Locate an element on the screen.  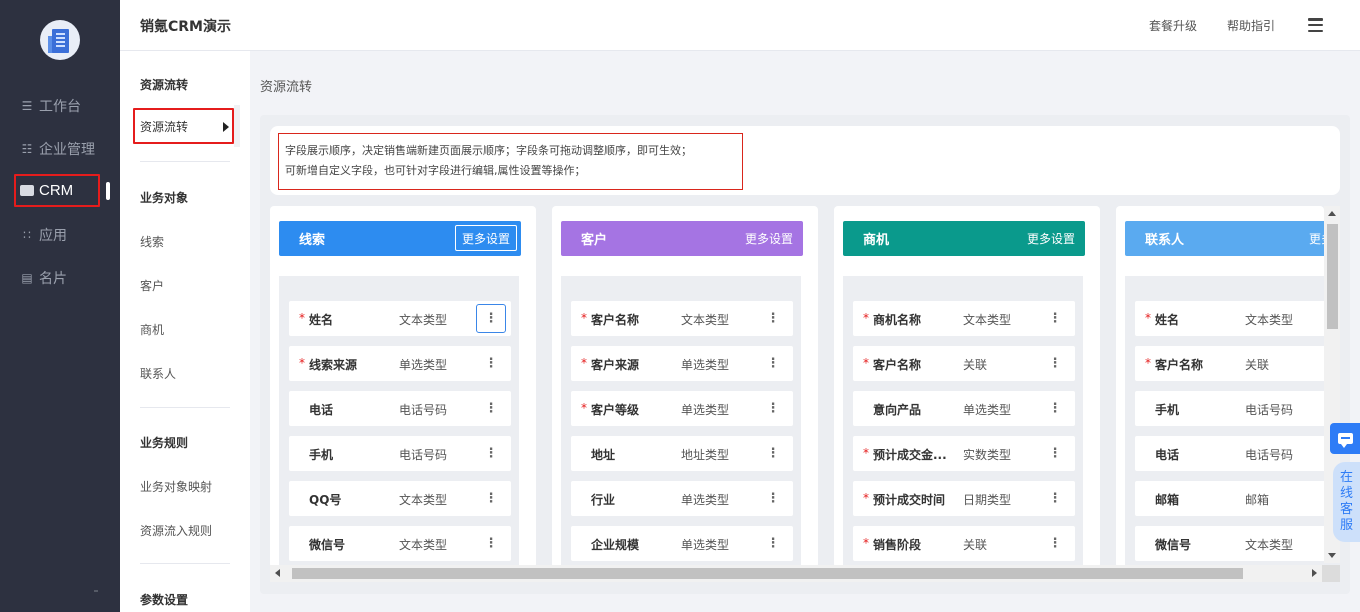
field-name: 行业 is located at coordinates (603, 500).